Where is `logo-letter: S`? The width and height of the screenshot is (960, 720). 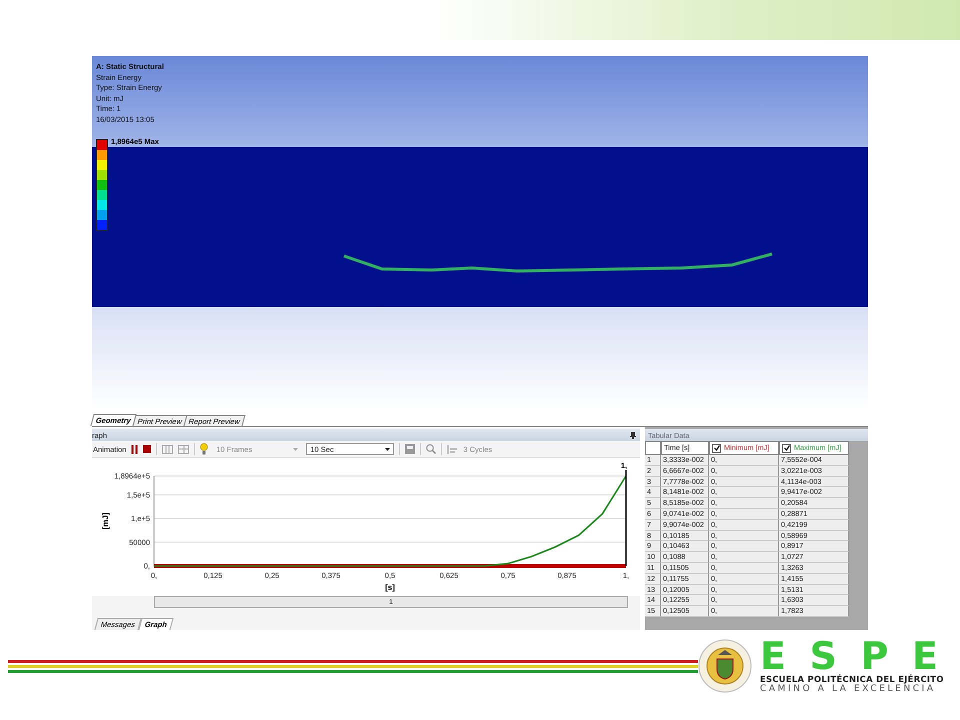 logo-letter: S is located at coordinates (823, 656).